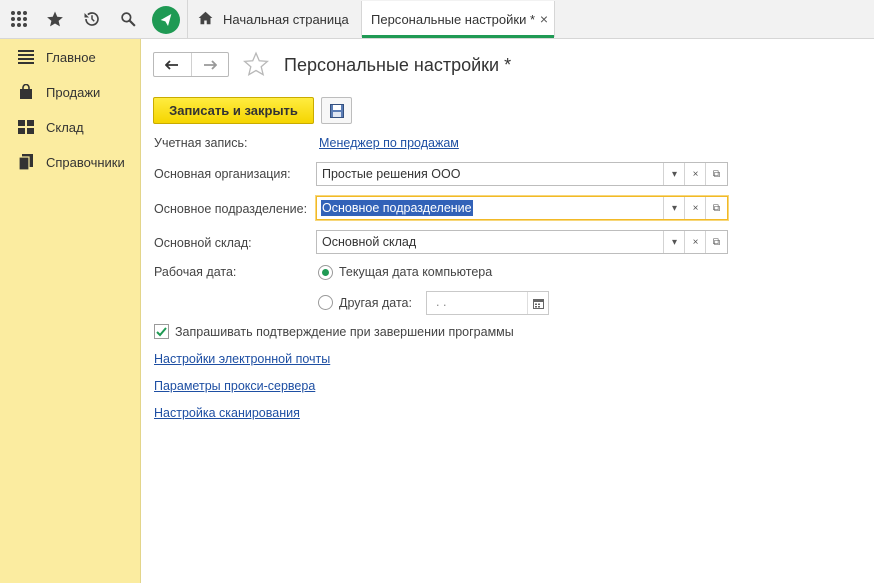 The height and width of the screenshot is (583, 874). I want to click on radio-other-date, so click(325, 302).